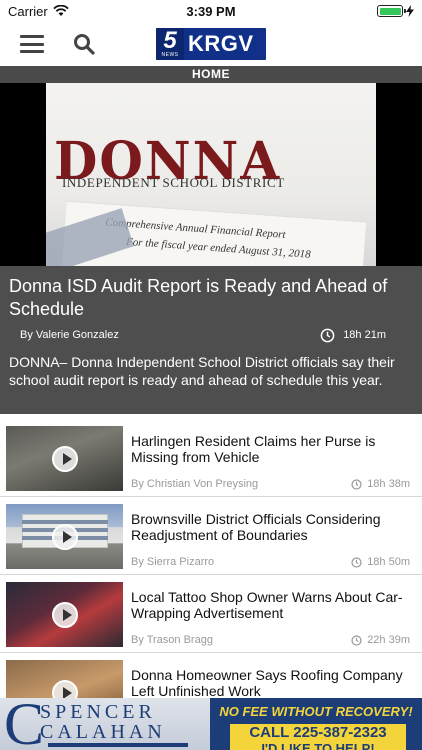 This screenshot has width=422, height=750. I want to click on search-icon, so click(84, 44).